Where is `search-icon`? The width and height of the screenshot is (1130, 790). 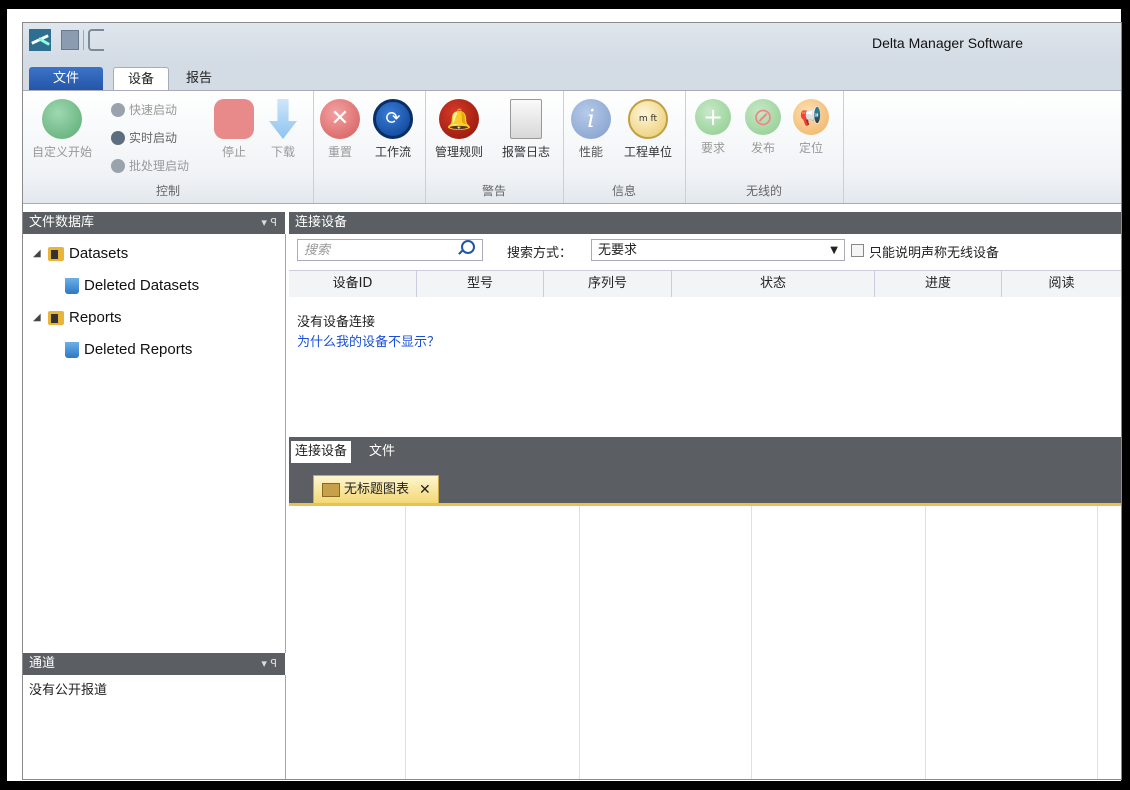
search-icon is located at coordinates (468, 247).